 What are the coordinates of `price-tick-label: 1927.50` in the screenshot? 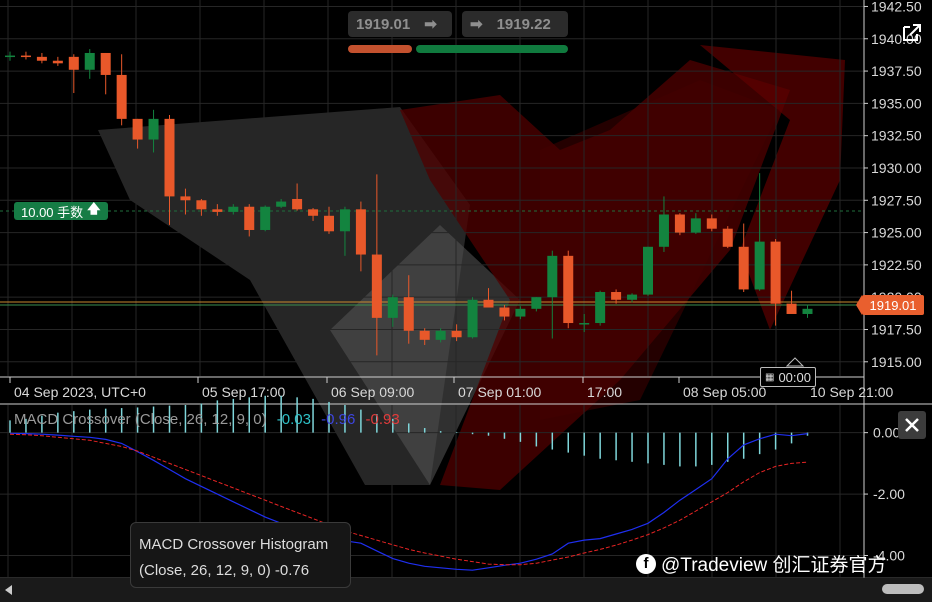 It's located at (896, 200).